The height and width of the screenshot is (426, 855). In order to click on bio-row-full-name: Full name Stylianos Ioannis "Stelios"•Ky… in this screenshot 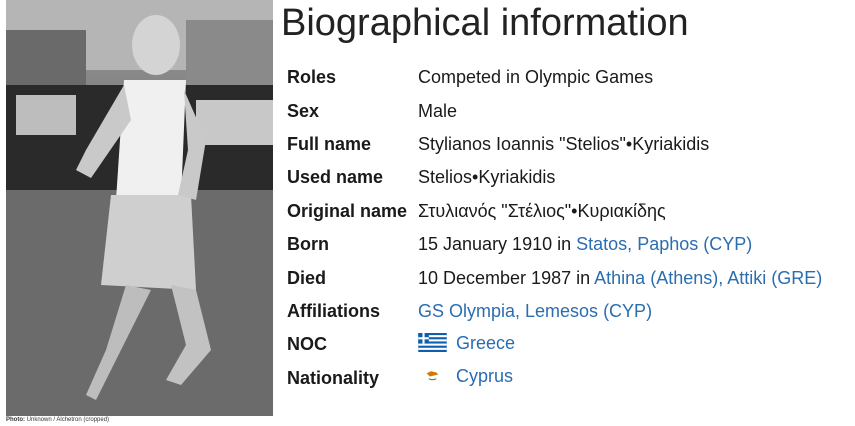, I will do `click(552, 144)`.